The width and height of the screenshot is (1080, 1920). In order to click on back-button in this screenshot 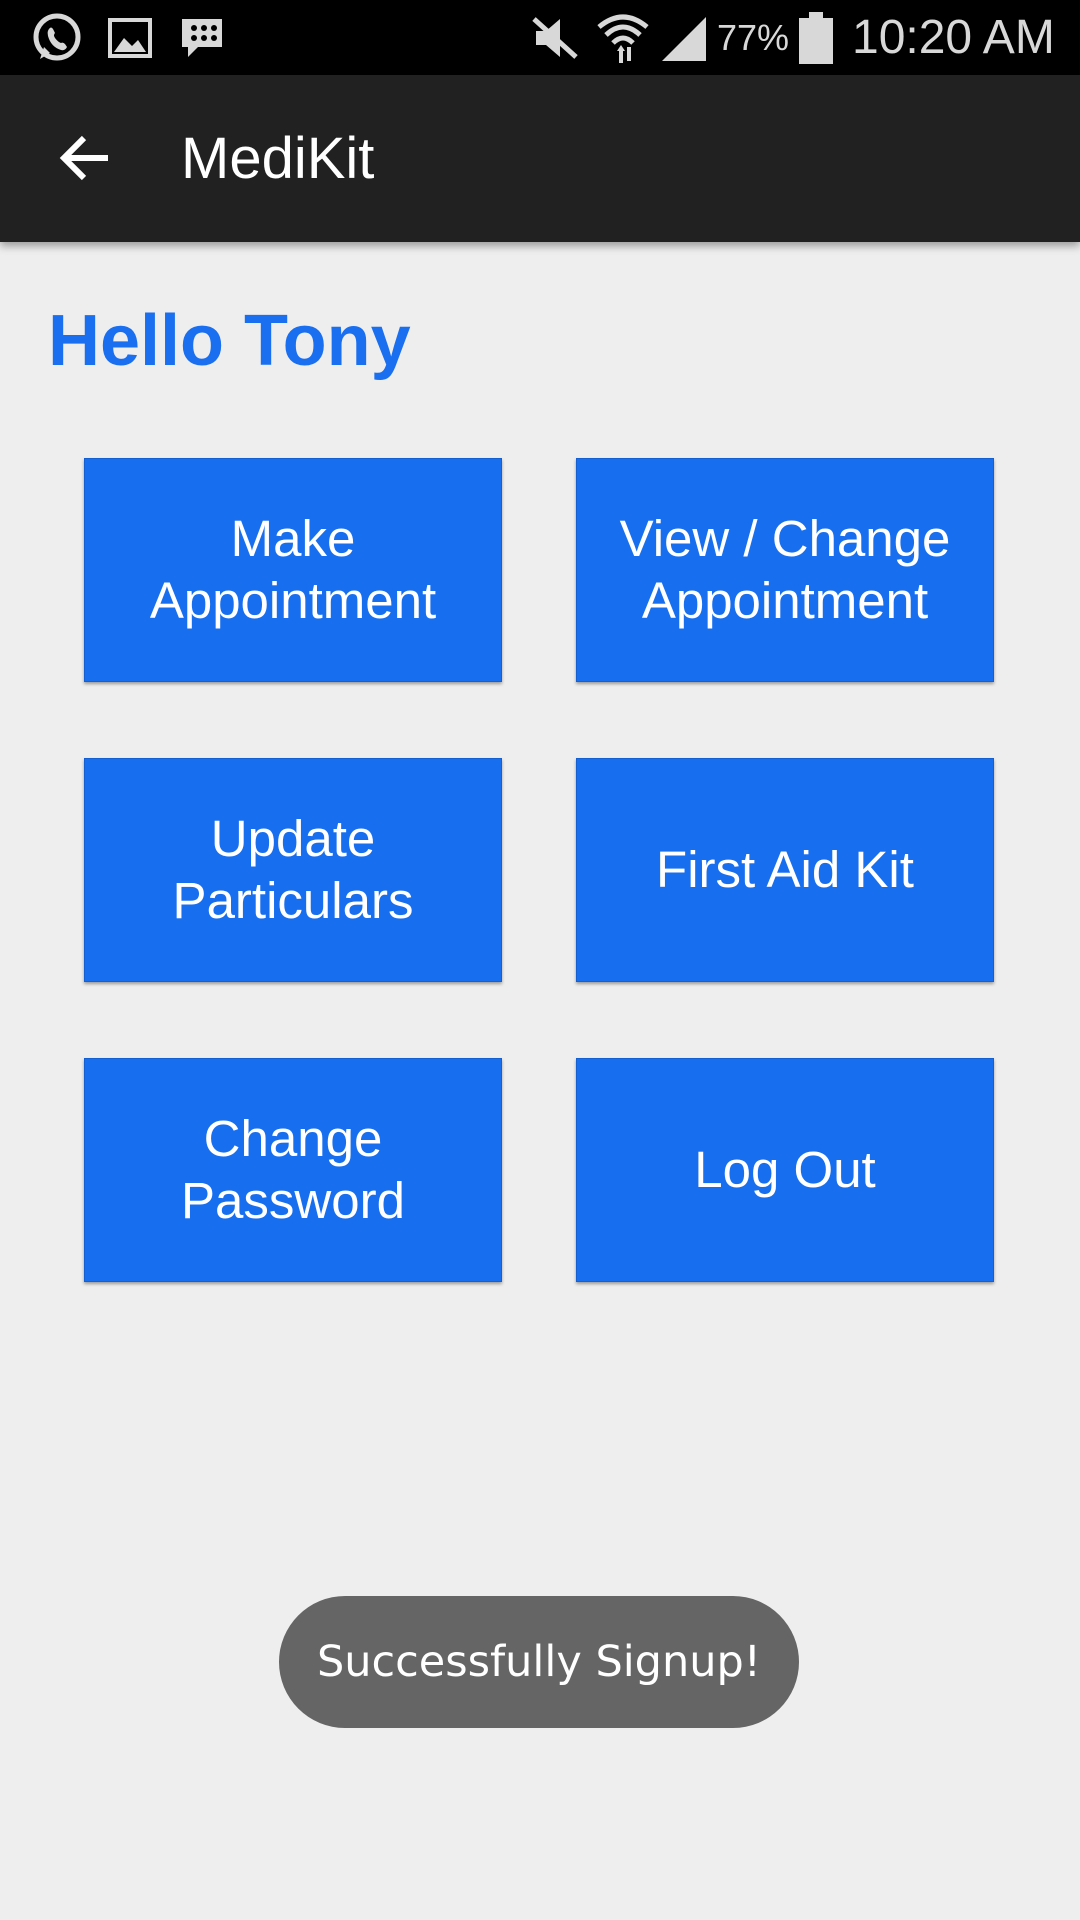, I will do `click(85, 160)`.